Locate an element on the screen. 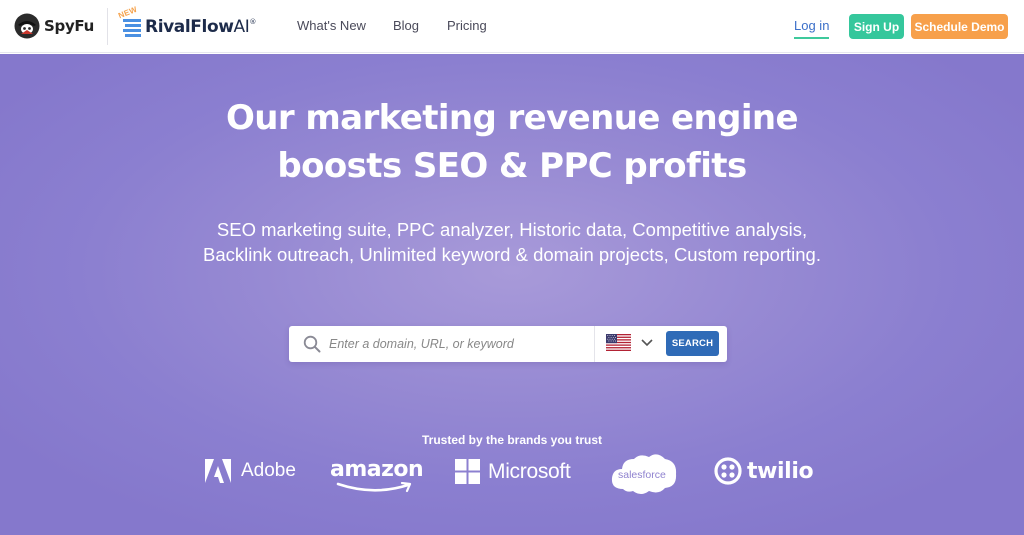 This screenshot has width=1024, height=535. amazon-logo: amazon is located at coordinates (377, 475).